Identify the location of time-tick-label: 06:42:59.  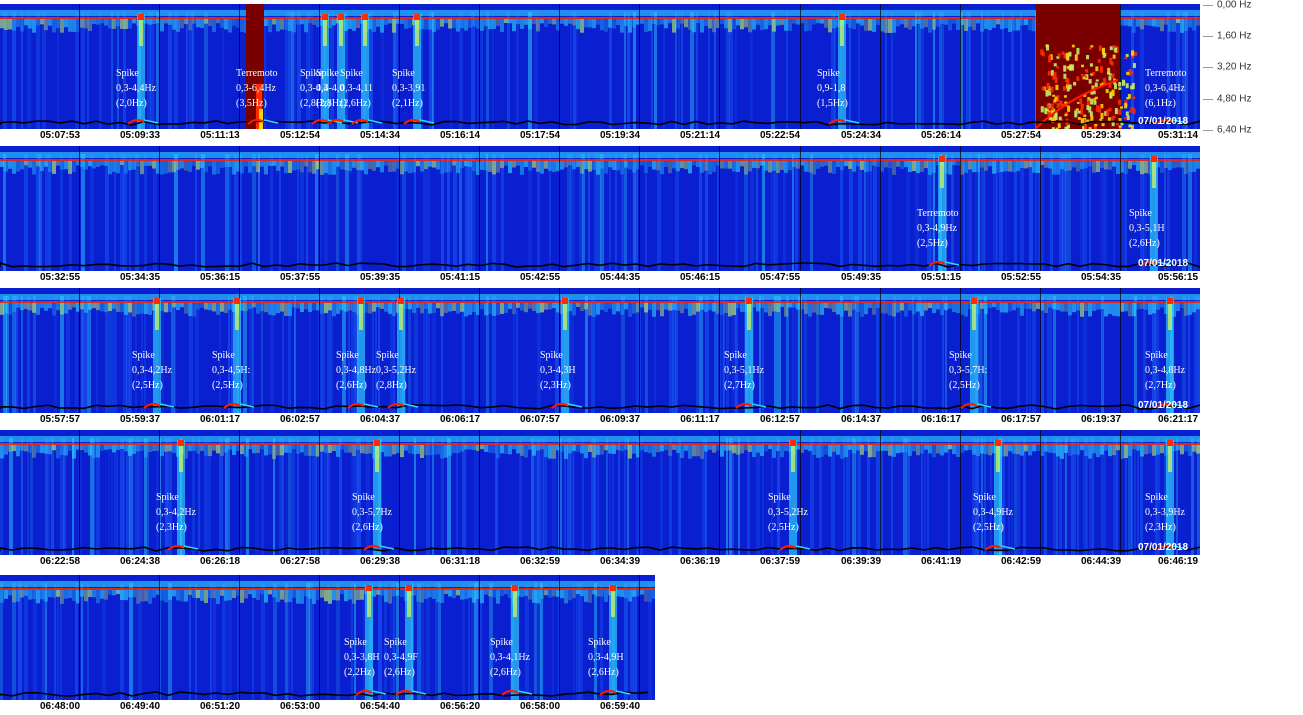
(1021, 561).